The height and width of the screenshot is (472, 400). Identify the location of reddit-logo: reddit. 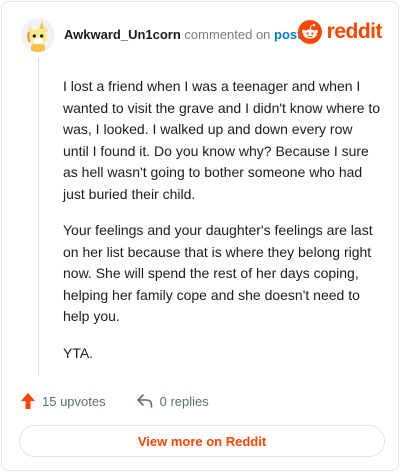
(340, 32).